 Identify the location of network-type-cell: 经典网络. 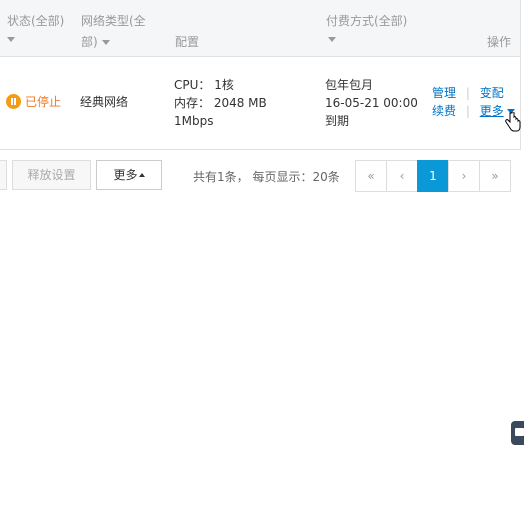
(104, 102).